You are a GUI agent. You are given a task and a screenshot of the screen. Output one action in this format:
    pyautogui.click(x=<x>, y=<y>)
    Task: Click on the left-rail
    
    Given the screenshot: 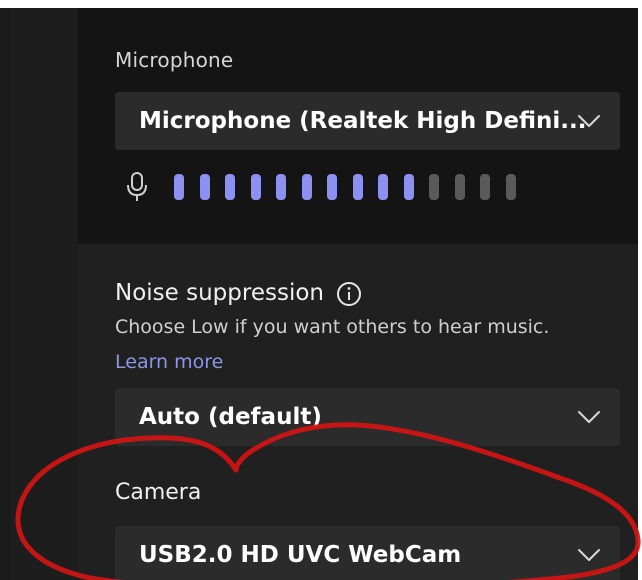 What is the action you would take?
    pyautogui.click(x=5, y=294)
    